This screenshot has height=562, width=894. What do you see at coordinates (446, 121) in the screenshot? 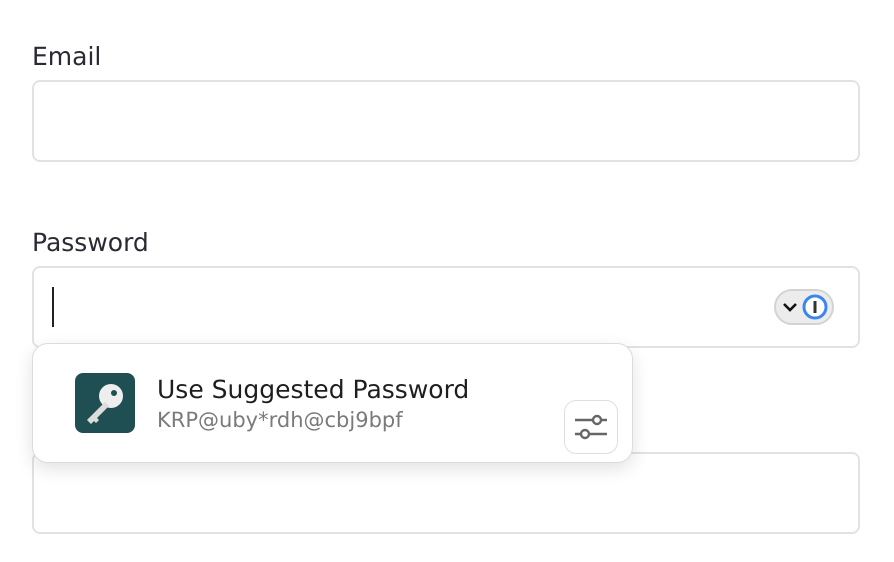
I see `input-field` at bounding box center [446, 121].